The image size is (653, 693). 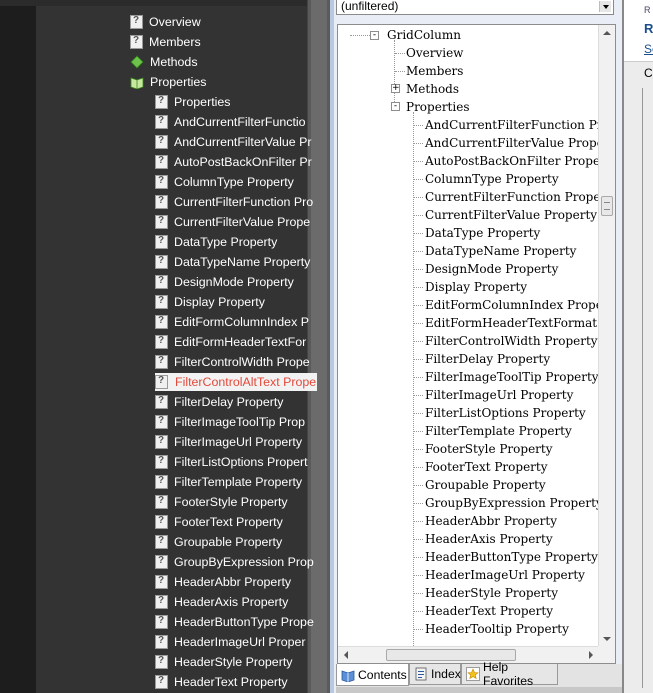 I want to click on scroll-down-arrow-icon, so click(x=607, y=639).